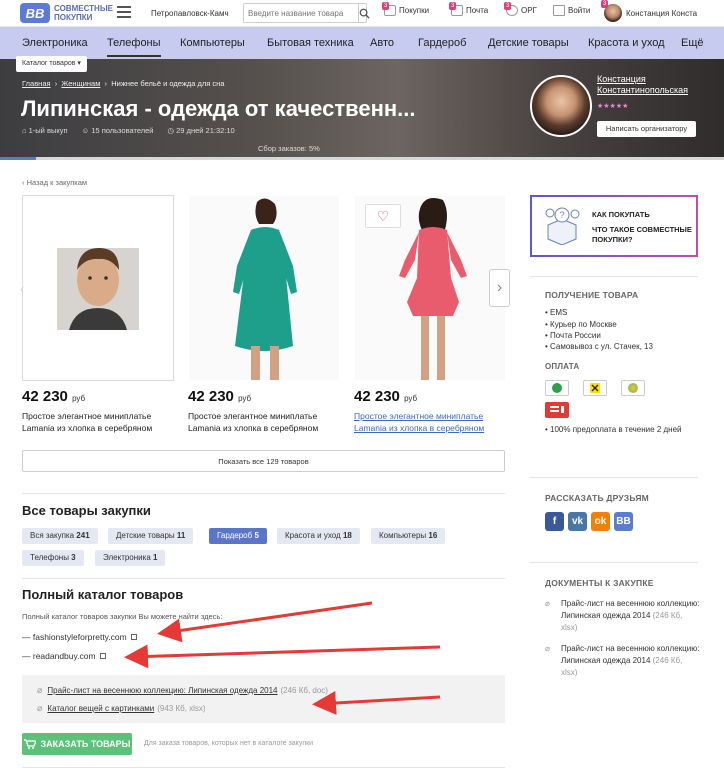 The width and height of the screenshot is (724, 770). Describe the element at coordinates (642, 85) in the screenshot. I see `organizer-name: Констанция Константинопольская` at that location.